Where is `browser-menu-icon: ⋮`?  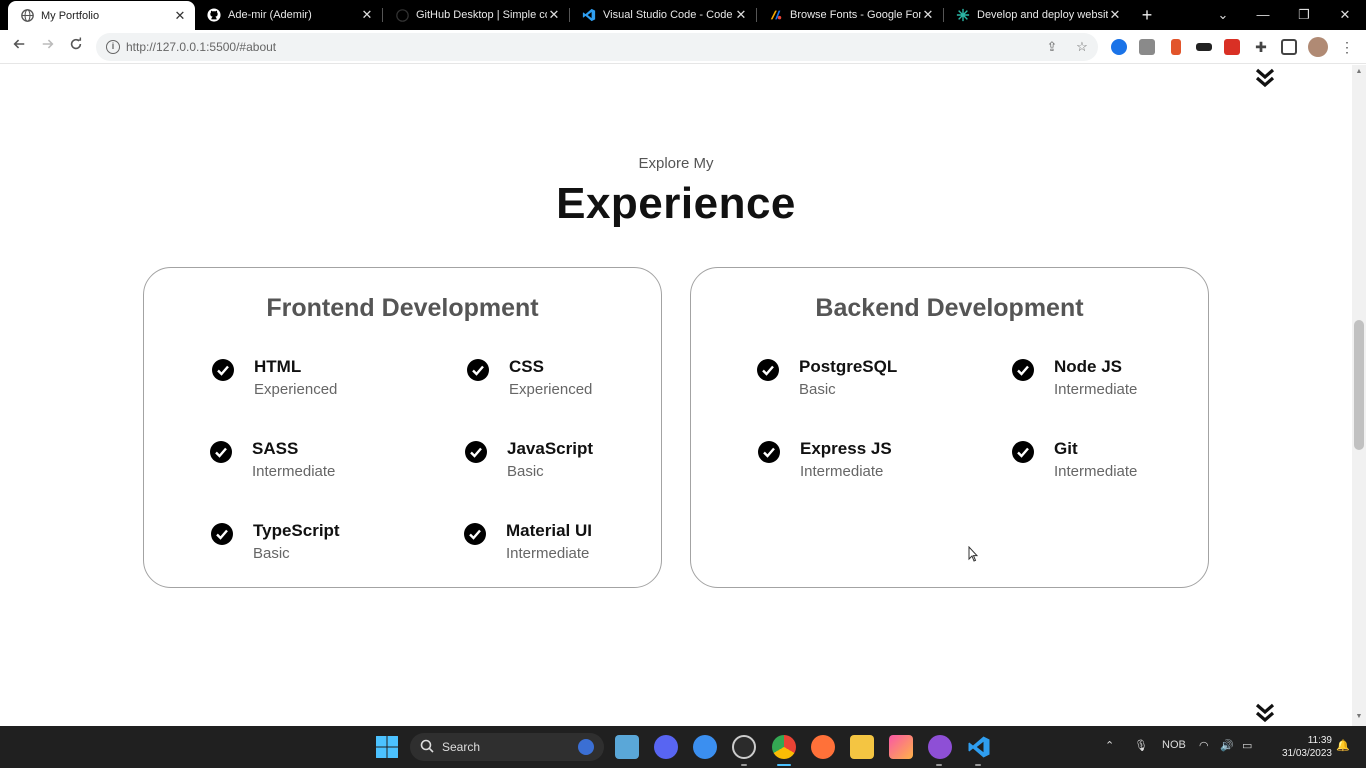 browser-menu-icon: ⋮ is located at coordinates (1347, 47).